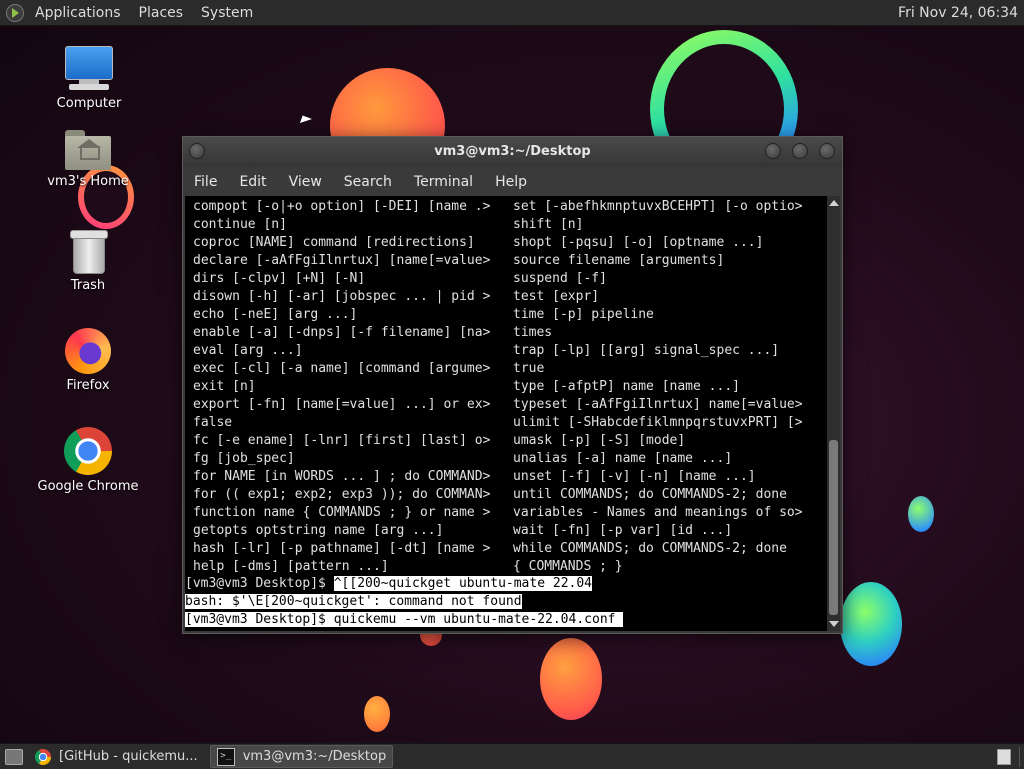 The image size is (1024, 769). What do you see at coordinates (462, 583) in the screenshot?
I see `pasted-command: ^[[200~quickget ubuntu-mate 22.04` at bounding box center [462, 583].